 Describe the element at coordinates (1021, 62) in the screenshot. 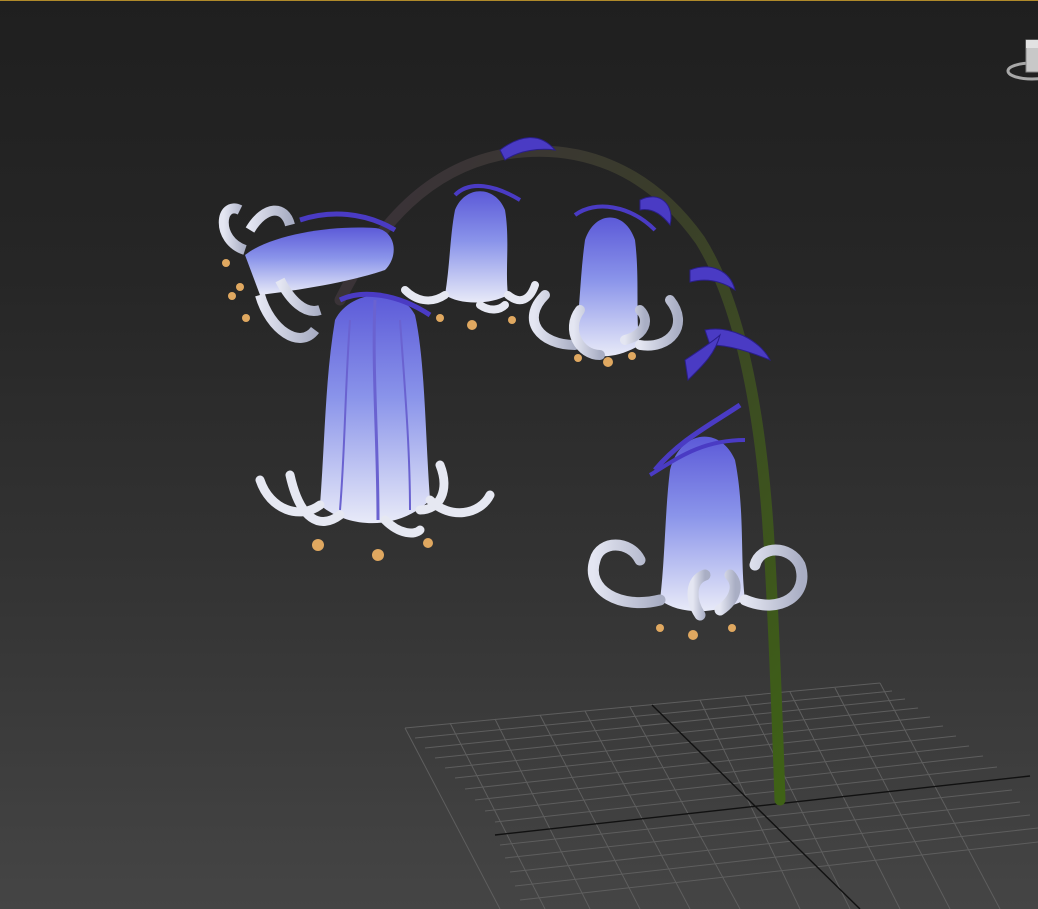

I see `viewcube-icon` at that location.